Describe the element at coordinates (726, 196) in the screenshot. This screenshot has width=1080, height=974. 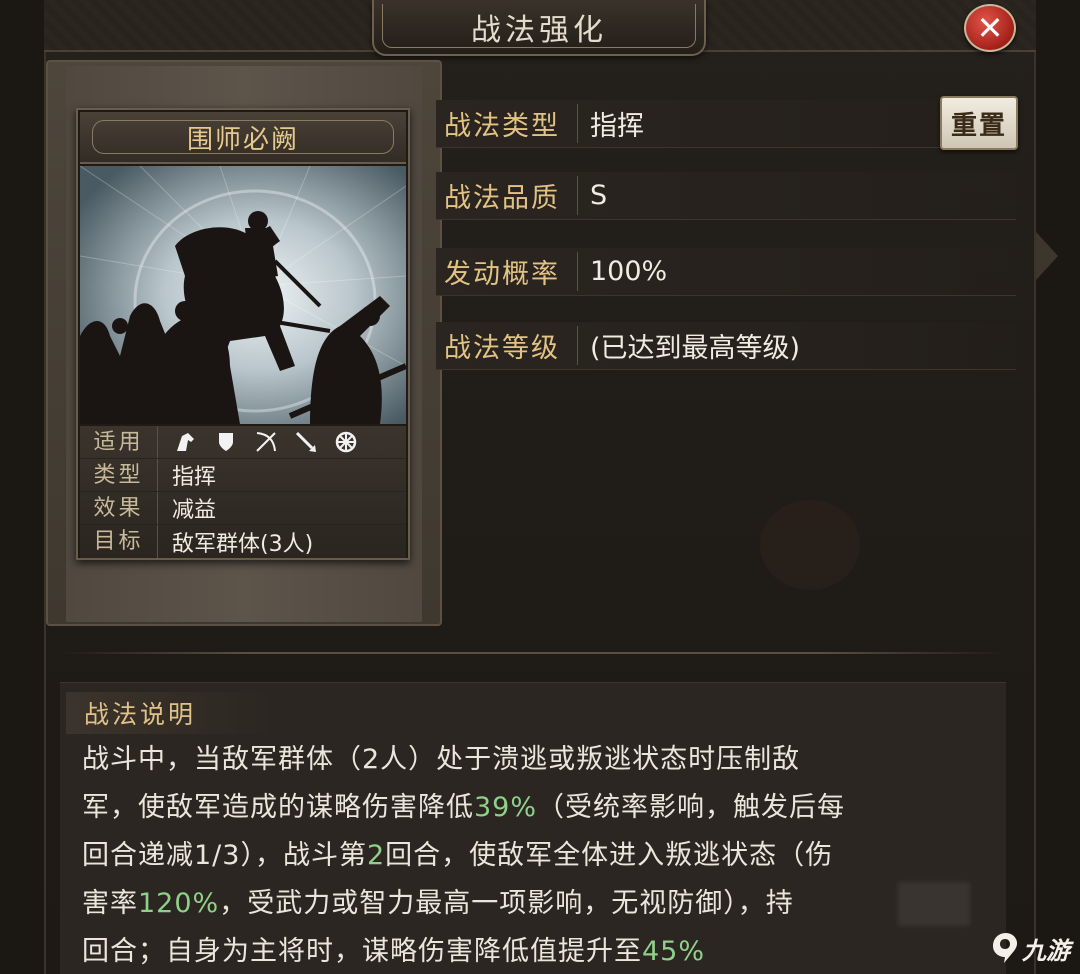
I see `attribute-row-quality: 战法品质 S` at that location.